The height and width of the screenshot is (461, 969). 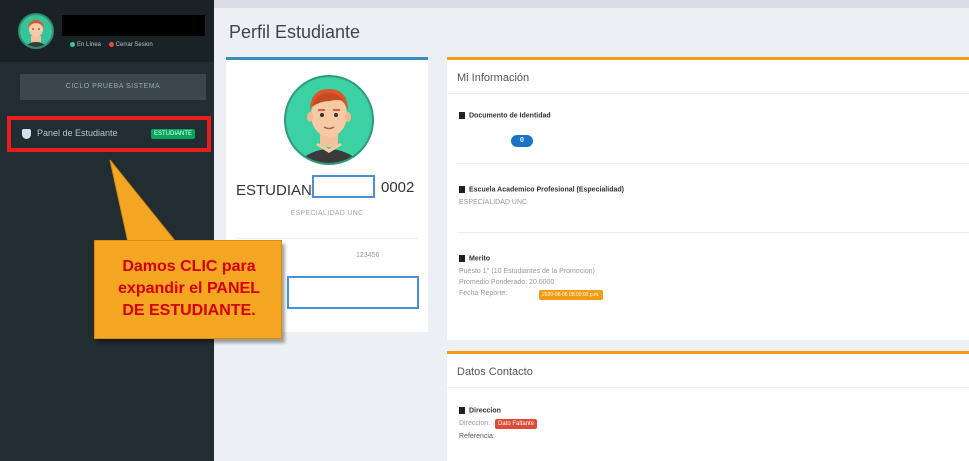 I want to click on sidebar-item-badge: ESTUDIANTE, so click(x=173, y=134).